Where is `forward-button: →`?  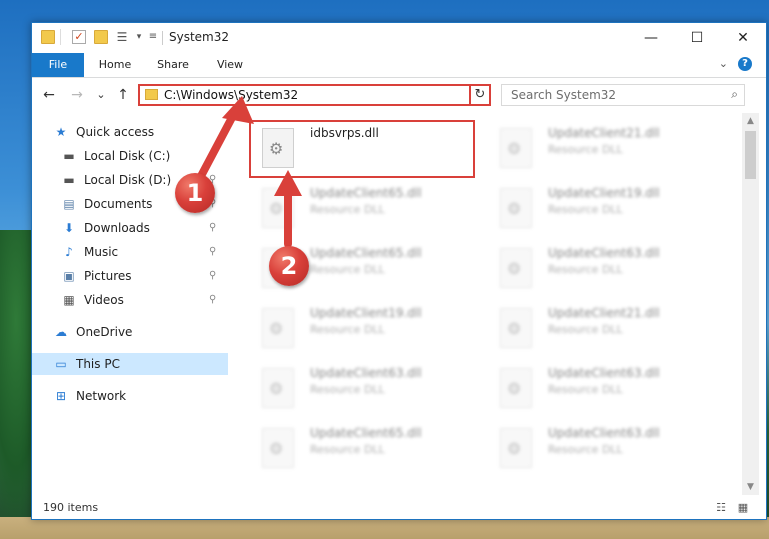 forward-button: → is located at coordinates (77, 95).